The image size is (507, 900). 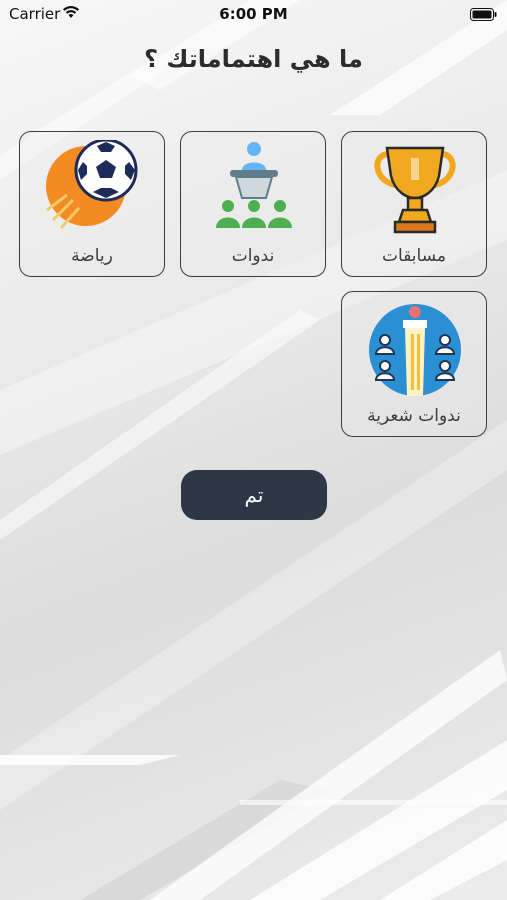 What do you see at coordinates (415, 190) in the screenshot?
I see `trophy-icon` at bounding box center [415, 190].